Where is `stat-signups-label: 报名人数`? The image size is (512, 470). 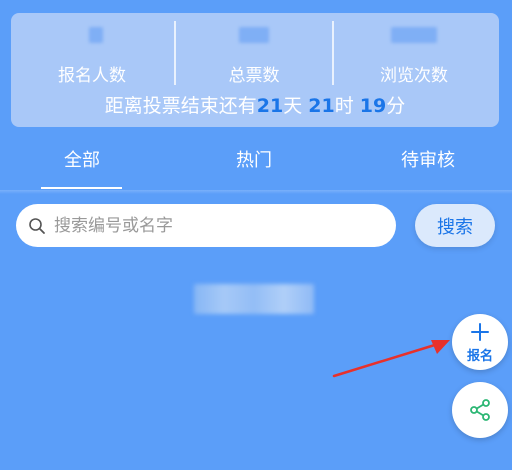 stat-signups-label: 报名人数 is located at coordinates (92, 76).